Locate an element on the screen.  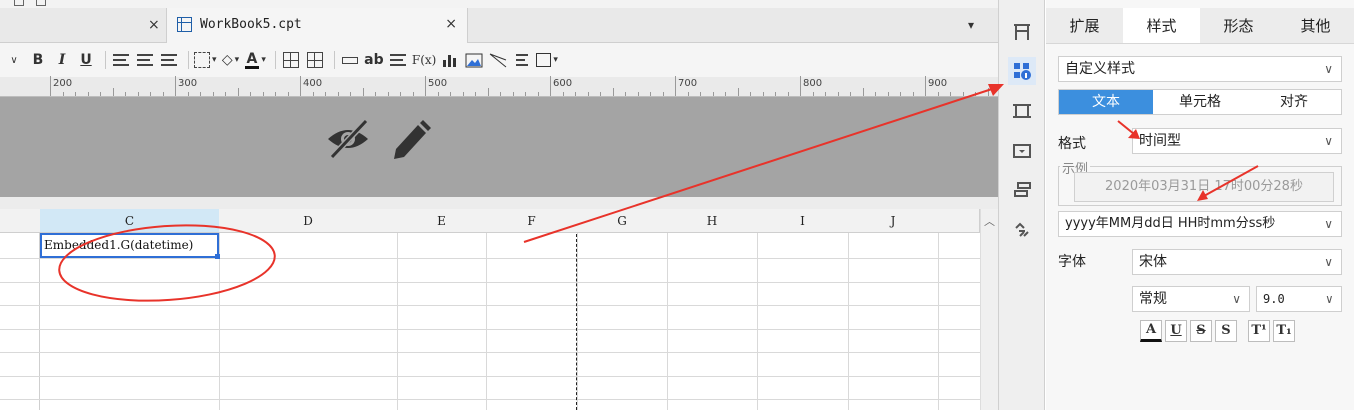
font-label: 字体 is located at coordinates (1072, 262).